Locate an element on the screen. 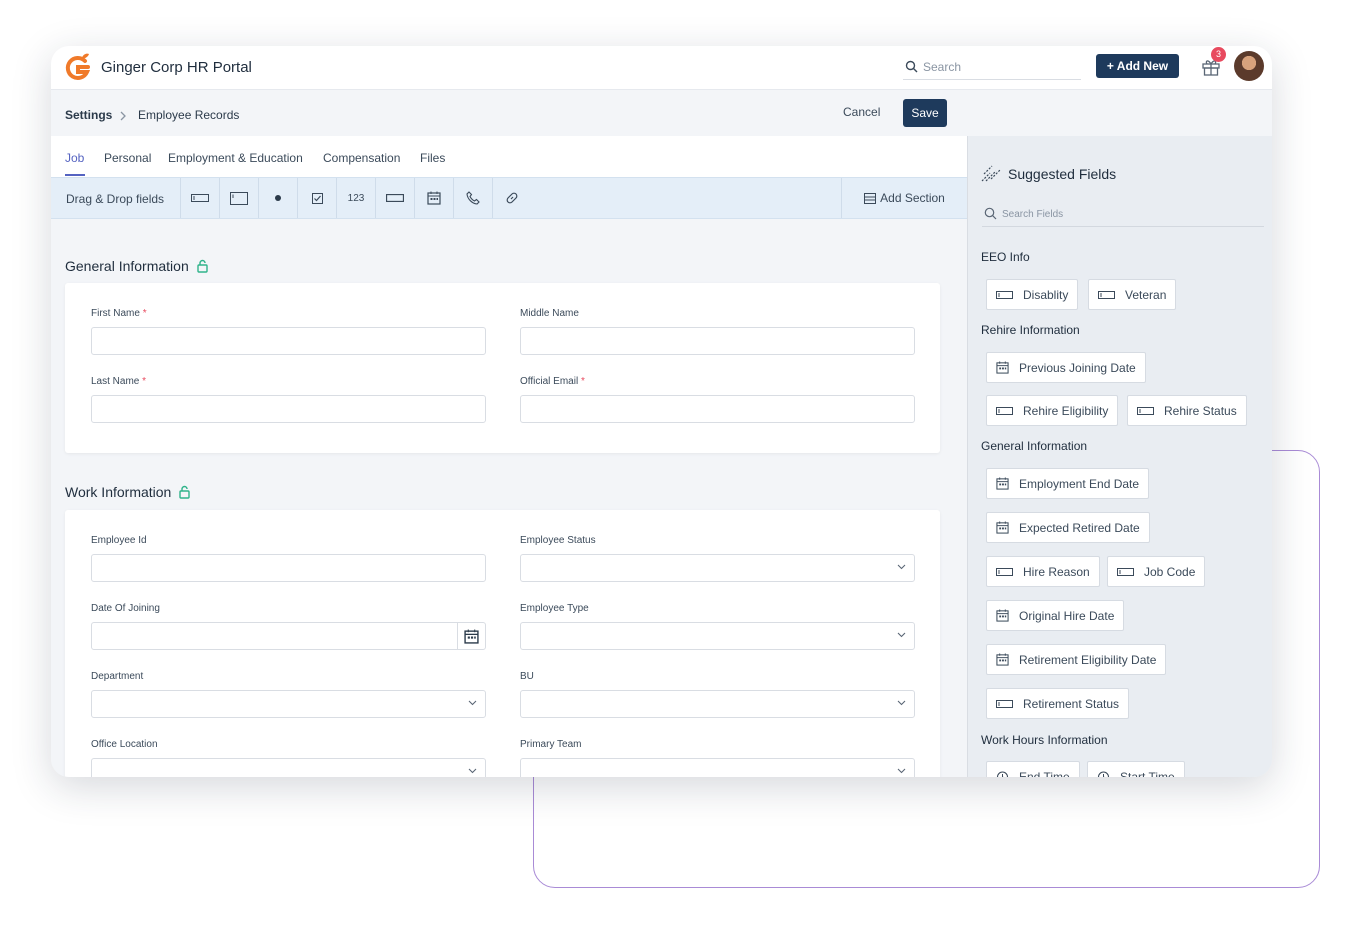 The image size is (1355, 938). fields-search is located at coordinates (1123, 214).